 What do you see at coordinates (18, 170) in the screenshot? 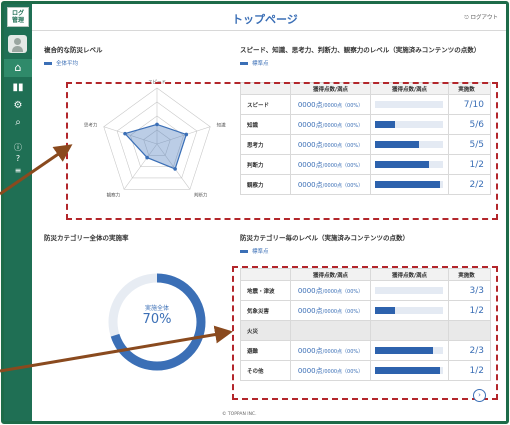
I see `list-icon: ≡` at bounding box center [18, 170].